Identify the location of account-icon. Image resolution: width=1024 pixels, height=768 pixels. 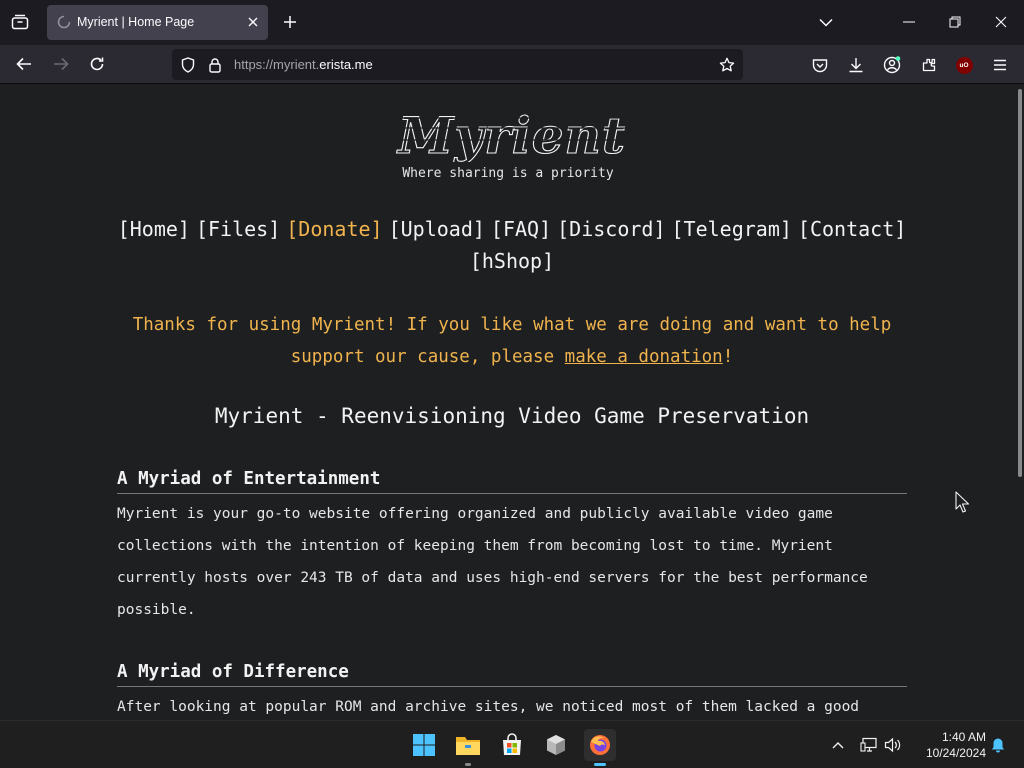
(892, 65).